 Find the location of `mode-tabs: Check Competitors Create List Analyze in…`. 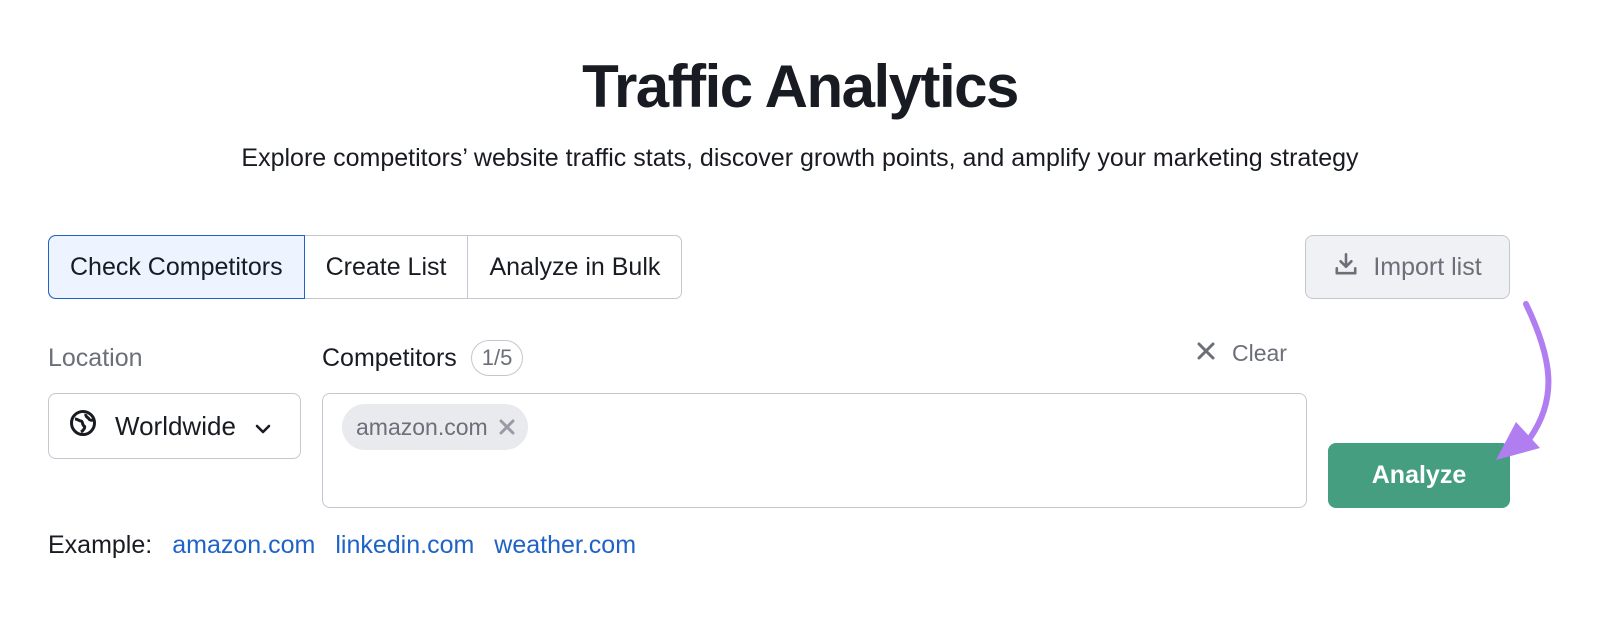

mode-tabs: Check Competitors Create List Analyze in… is located at coordinates (365, 267).